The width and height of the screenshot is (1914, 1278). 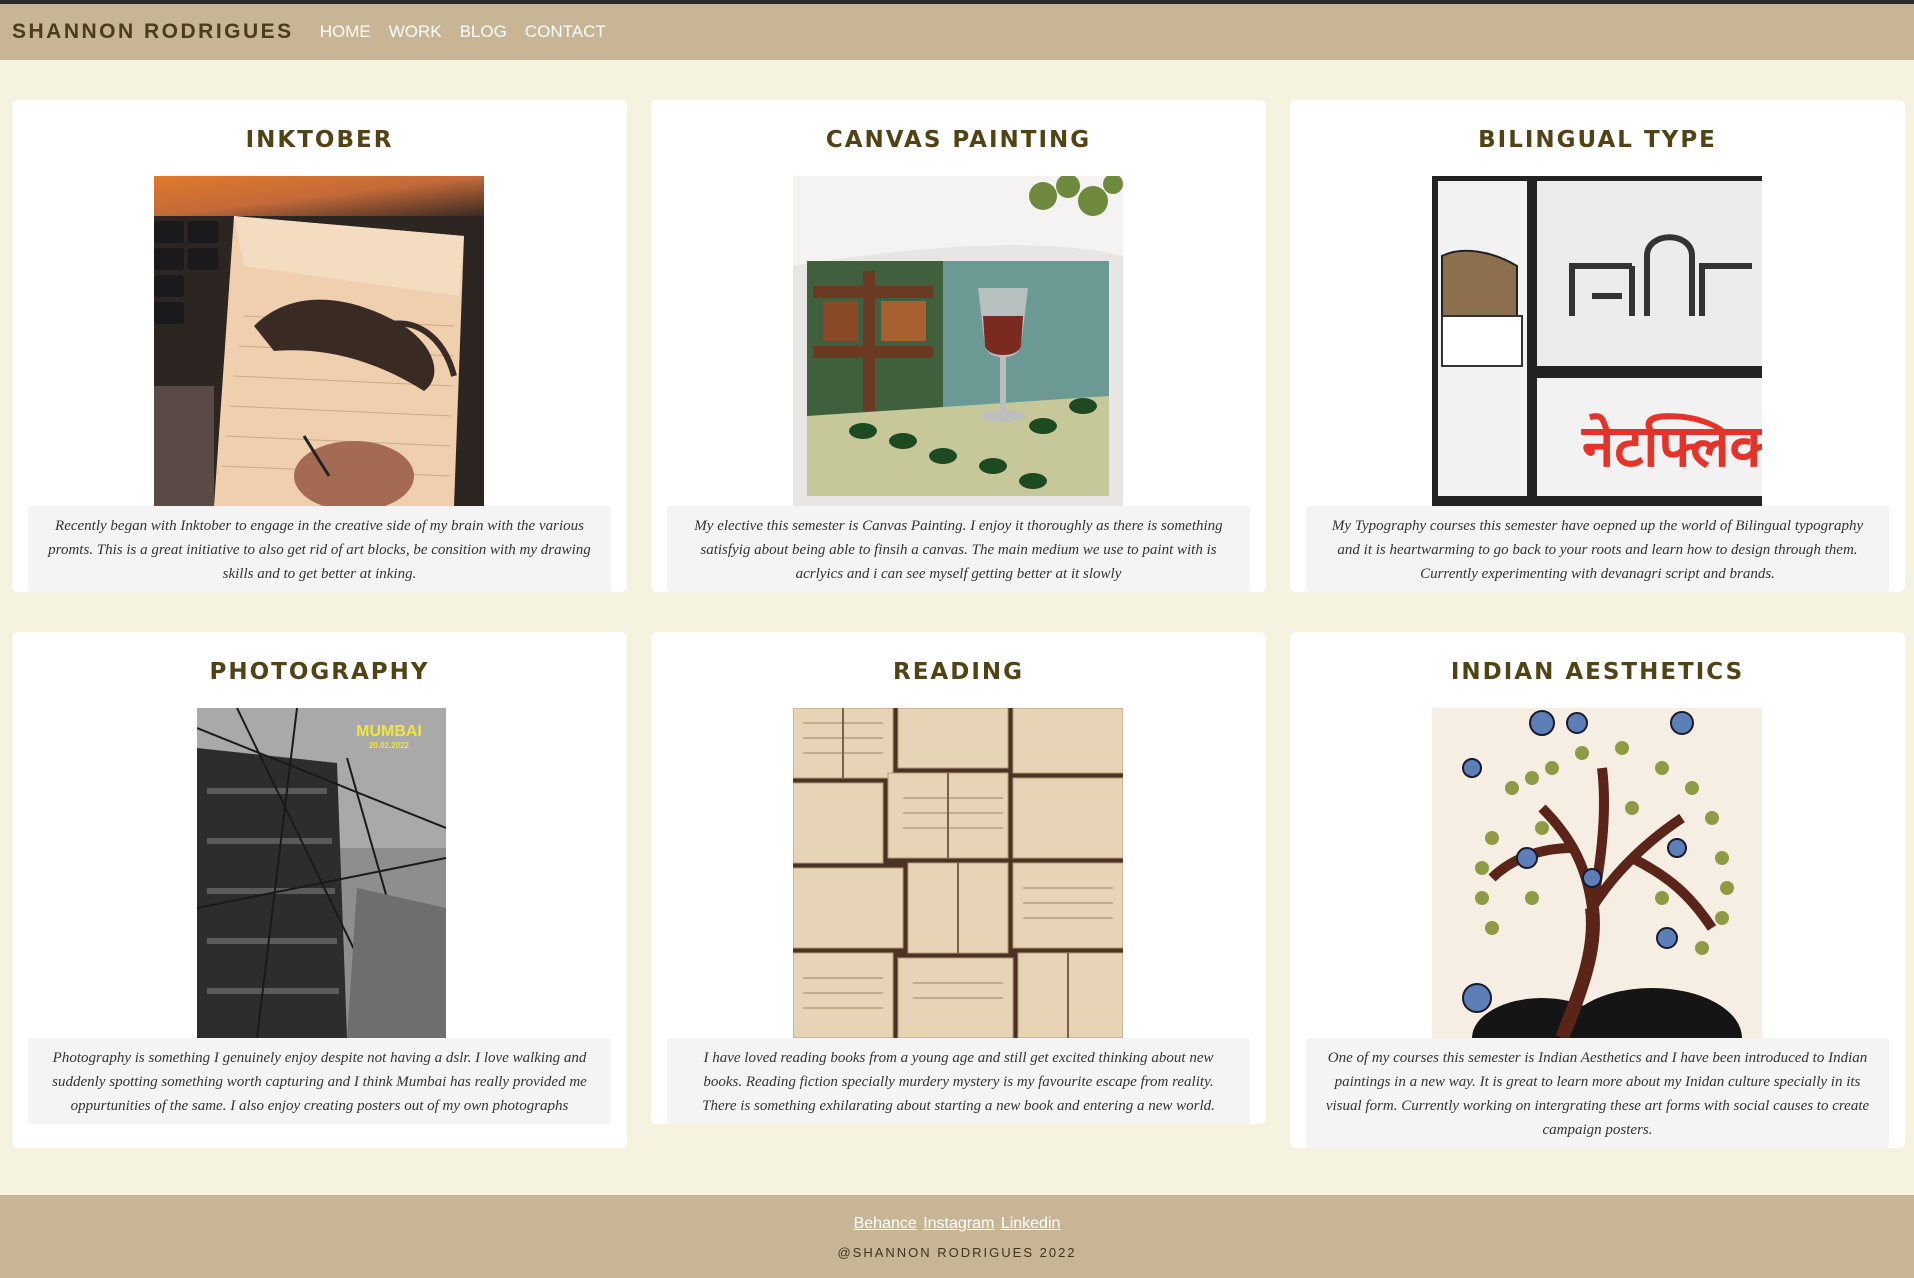 I want to click on bilingual-type-image: नेटफ्लिक्स, so click(x=1597, y=341).